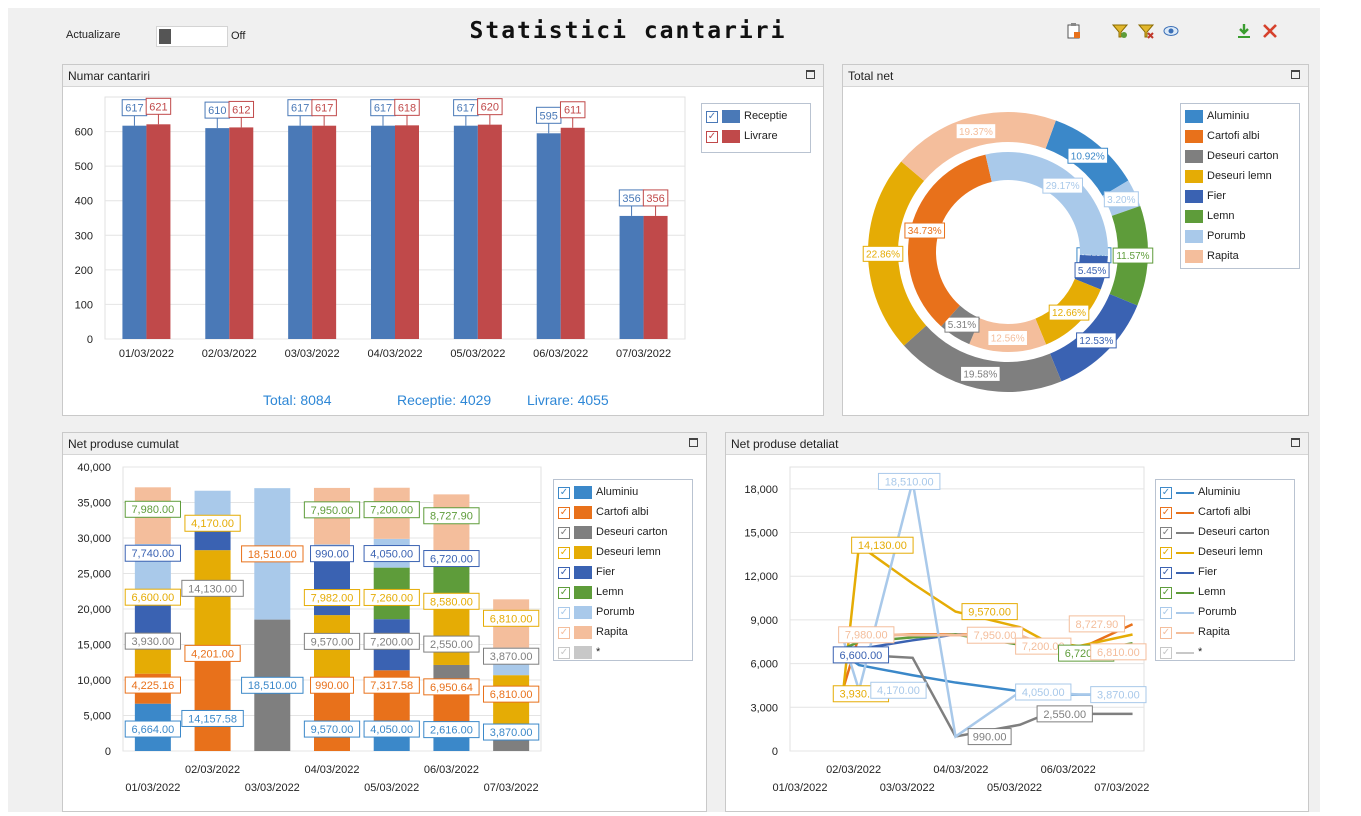  Describe the element at coordinates (631, 199) in the screenshot. I see `bar-value-label: 356` at that location.